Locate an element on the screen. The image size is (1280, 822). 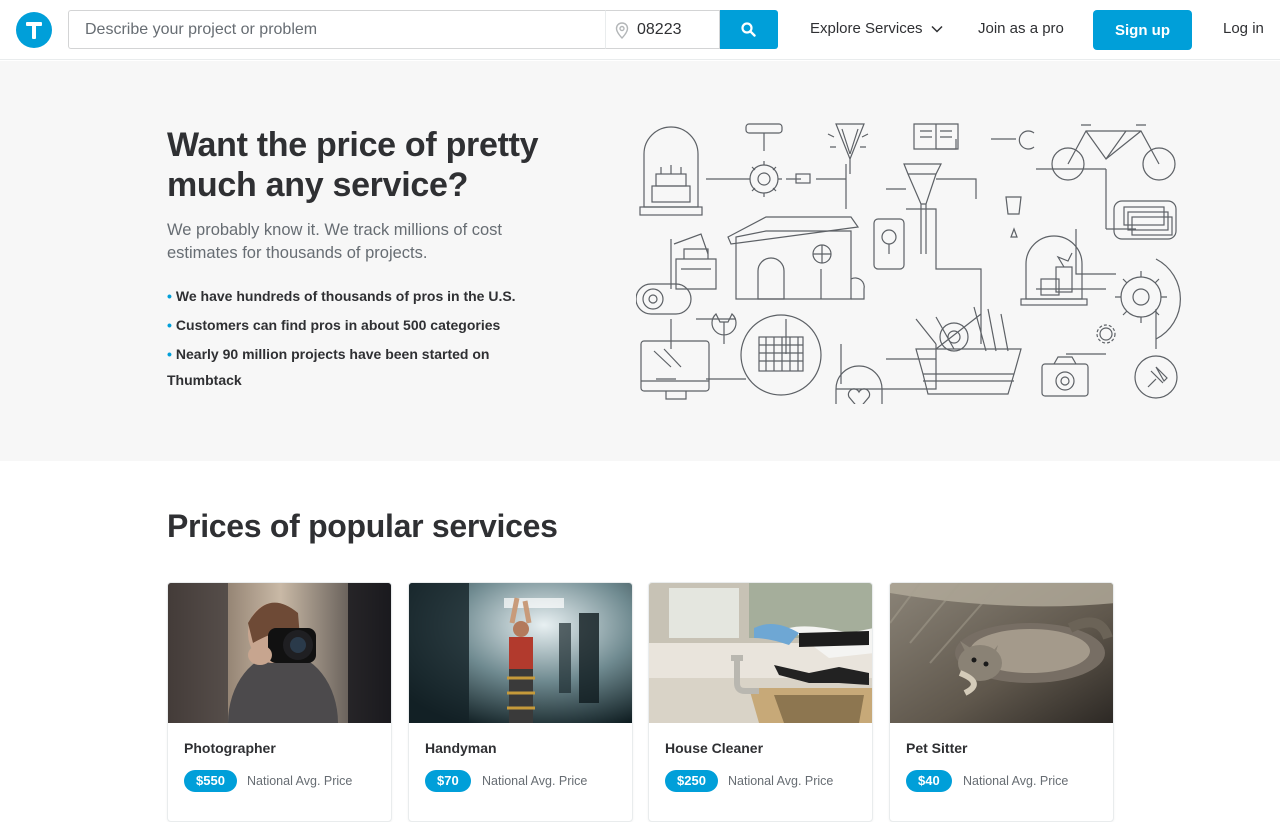
price-badge: $550 is located at coordinates (210, 781).